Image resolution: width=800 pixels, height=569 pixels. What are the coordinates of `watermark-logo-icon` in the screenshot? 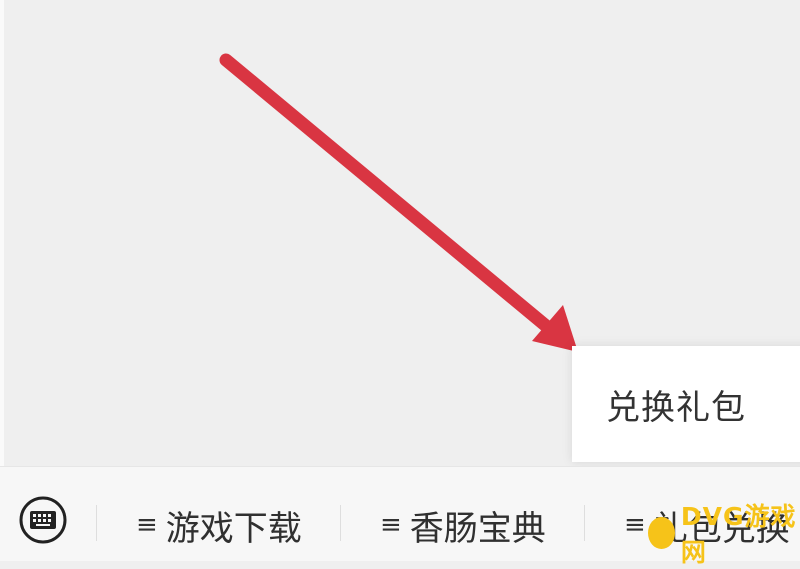 It's located at (661, 533).